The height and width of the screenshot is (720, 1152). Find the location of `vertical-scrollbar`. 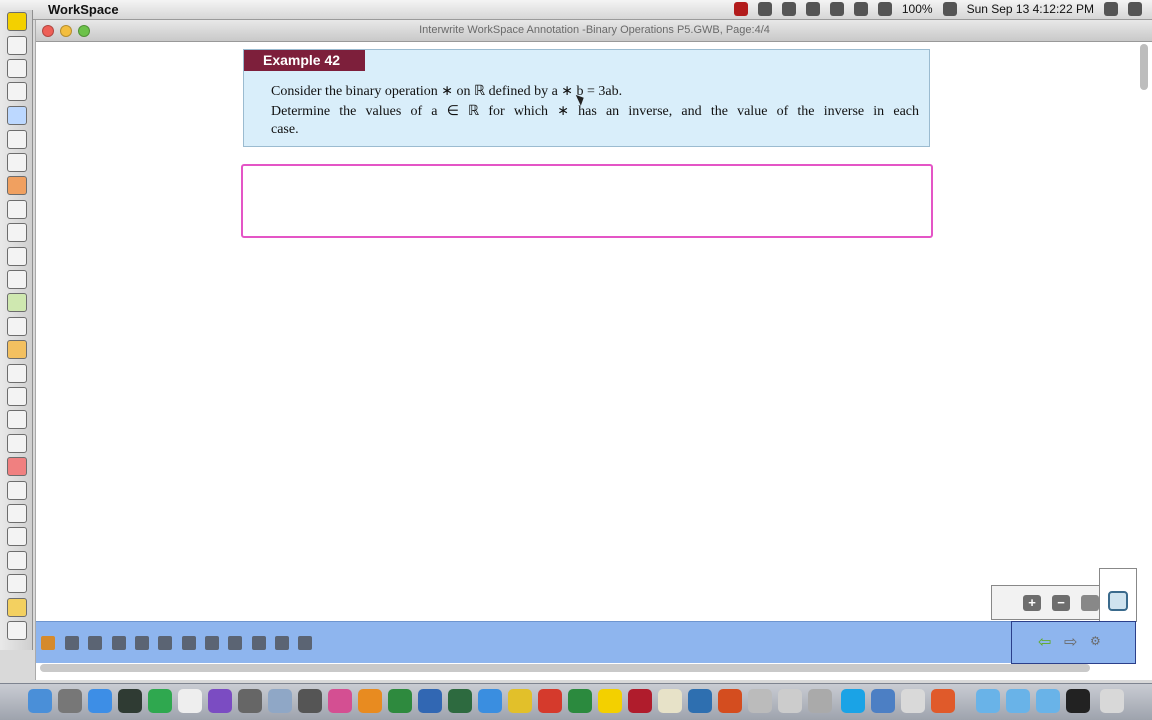

vertical-scrollbar is located at coordinates (1144, 339).